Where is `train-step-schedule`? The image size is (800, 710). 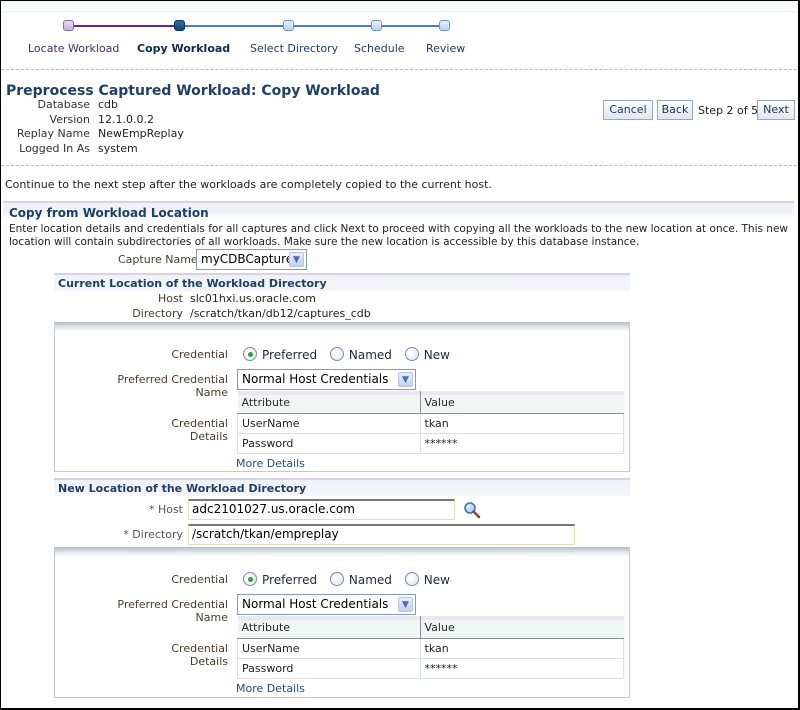 train-step-schedule is located at coordinates (376, 25).